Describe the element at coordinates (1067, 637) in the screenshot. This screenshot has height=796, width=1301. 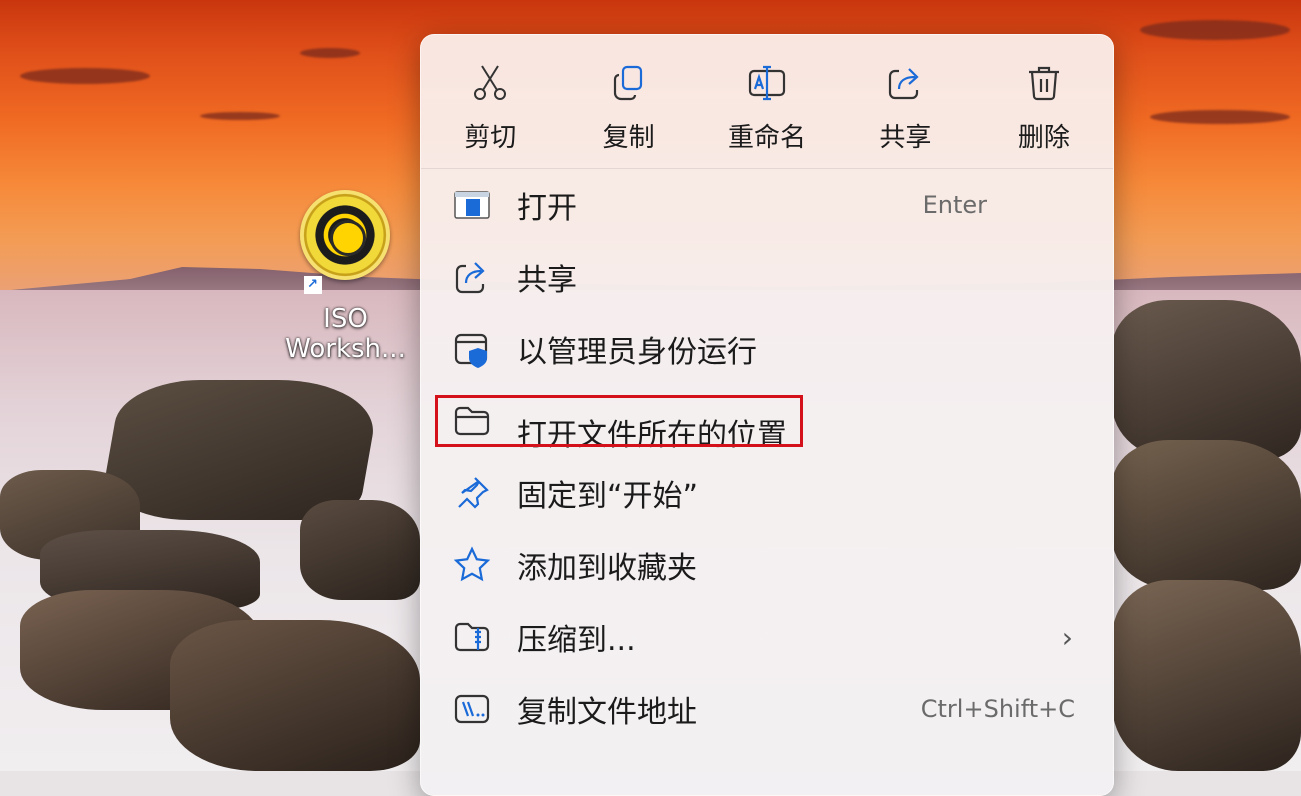
I see `chevron-right-icon: ›` at that location.